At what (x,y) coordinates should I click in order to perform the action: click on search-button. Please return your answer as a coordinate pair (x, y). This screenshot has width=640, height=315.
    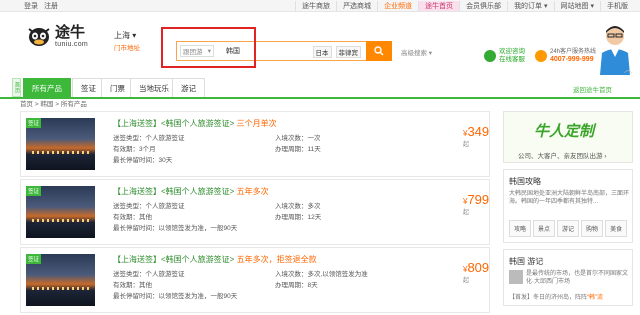
    Looking at the image, I should click on (379, 51).